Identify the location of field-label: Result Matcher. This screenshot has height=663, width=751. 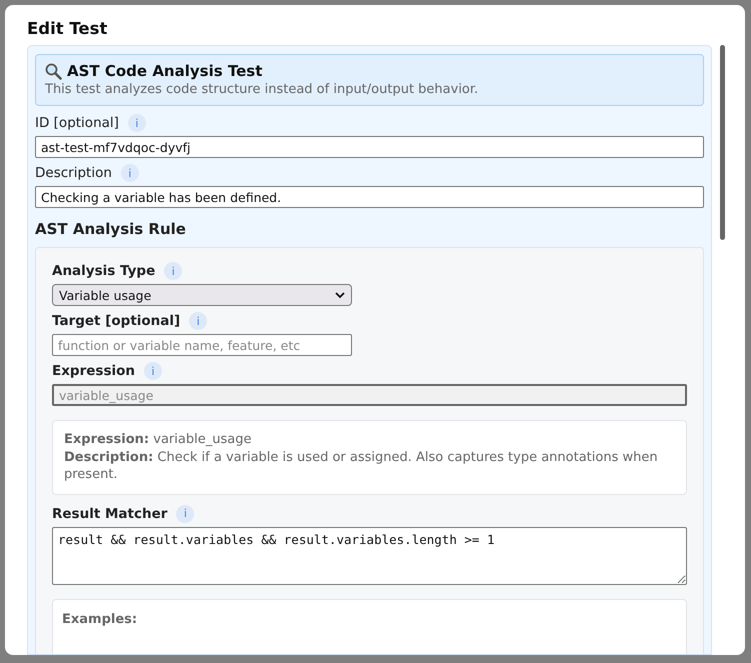
(110, 514).